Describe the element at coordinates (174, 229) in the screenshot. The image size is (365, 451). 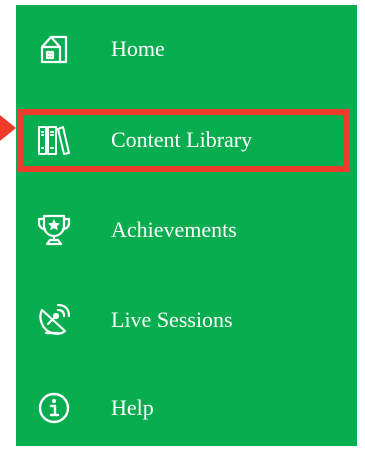
I see `sidebar-item-label: Achievements` at that location.